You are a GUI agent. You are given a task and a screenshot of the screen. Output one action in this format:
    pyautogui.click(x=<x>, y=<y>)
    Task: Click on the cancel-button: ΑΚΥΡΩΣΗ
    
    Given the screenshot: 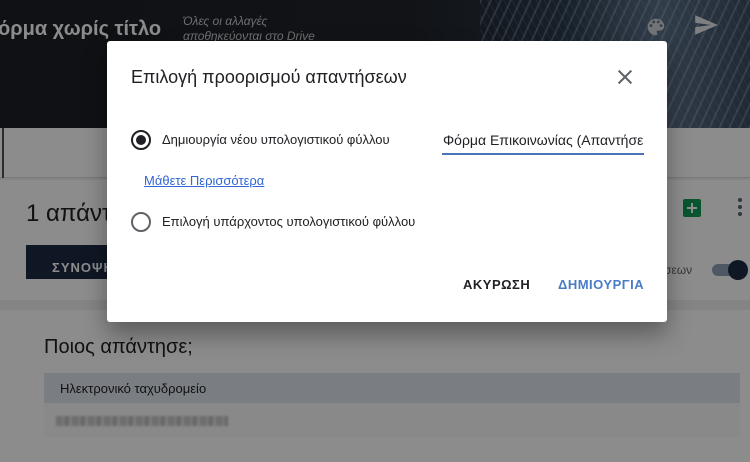 What is the action you would take?
    pyautogui.click(x=496, y=284)
    